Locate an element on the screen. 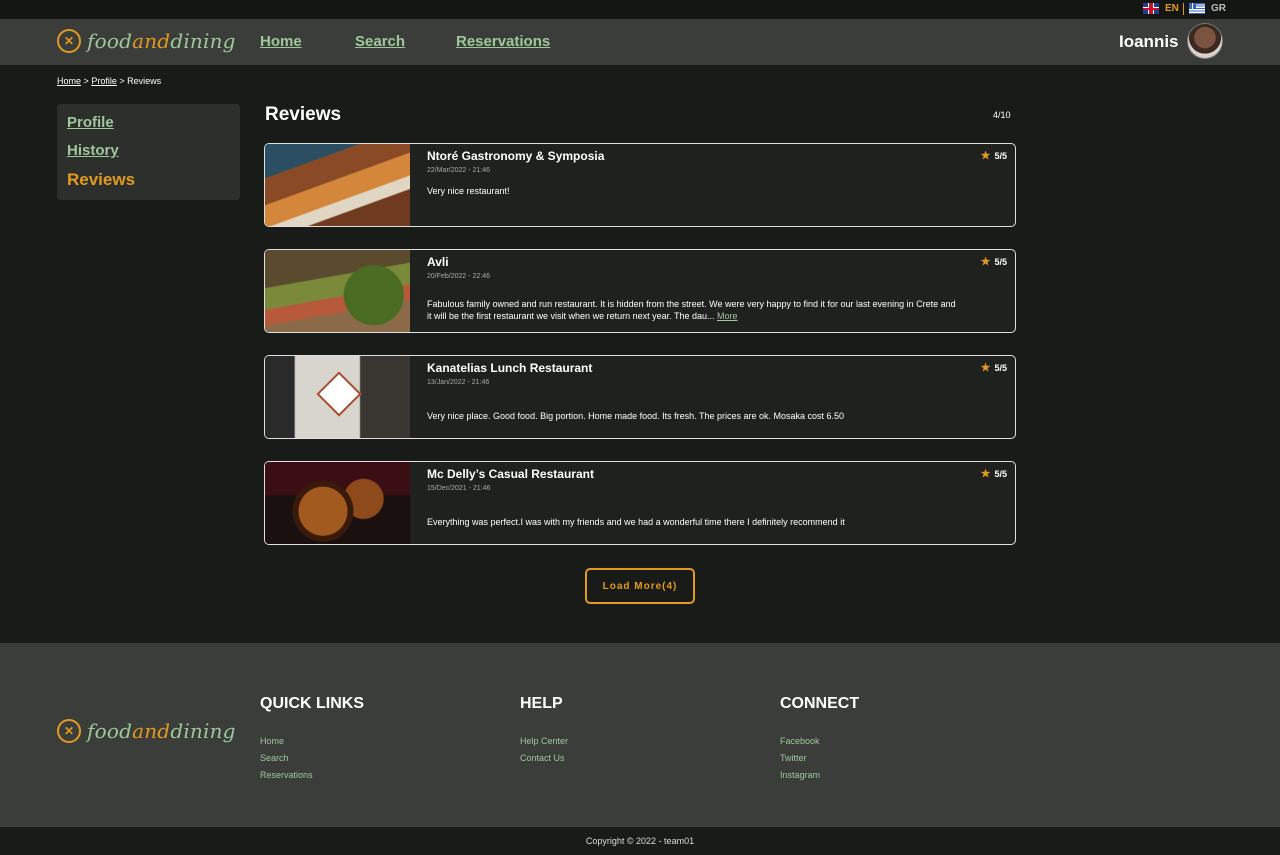 This screenshot has width=1280, height=855. brand-logo: ✕ foodanddining is located at coordinates (146, 41).